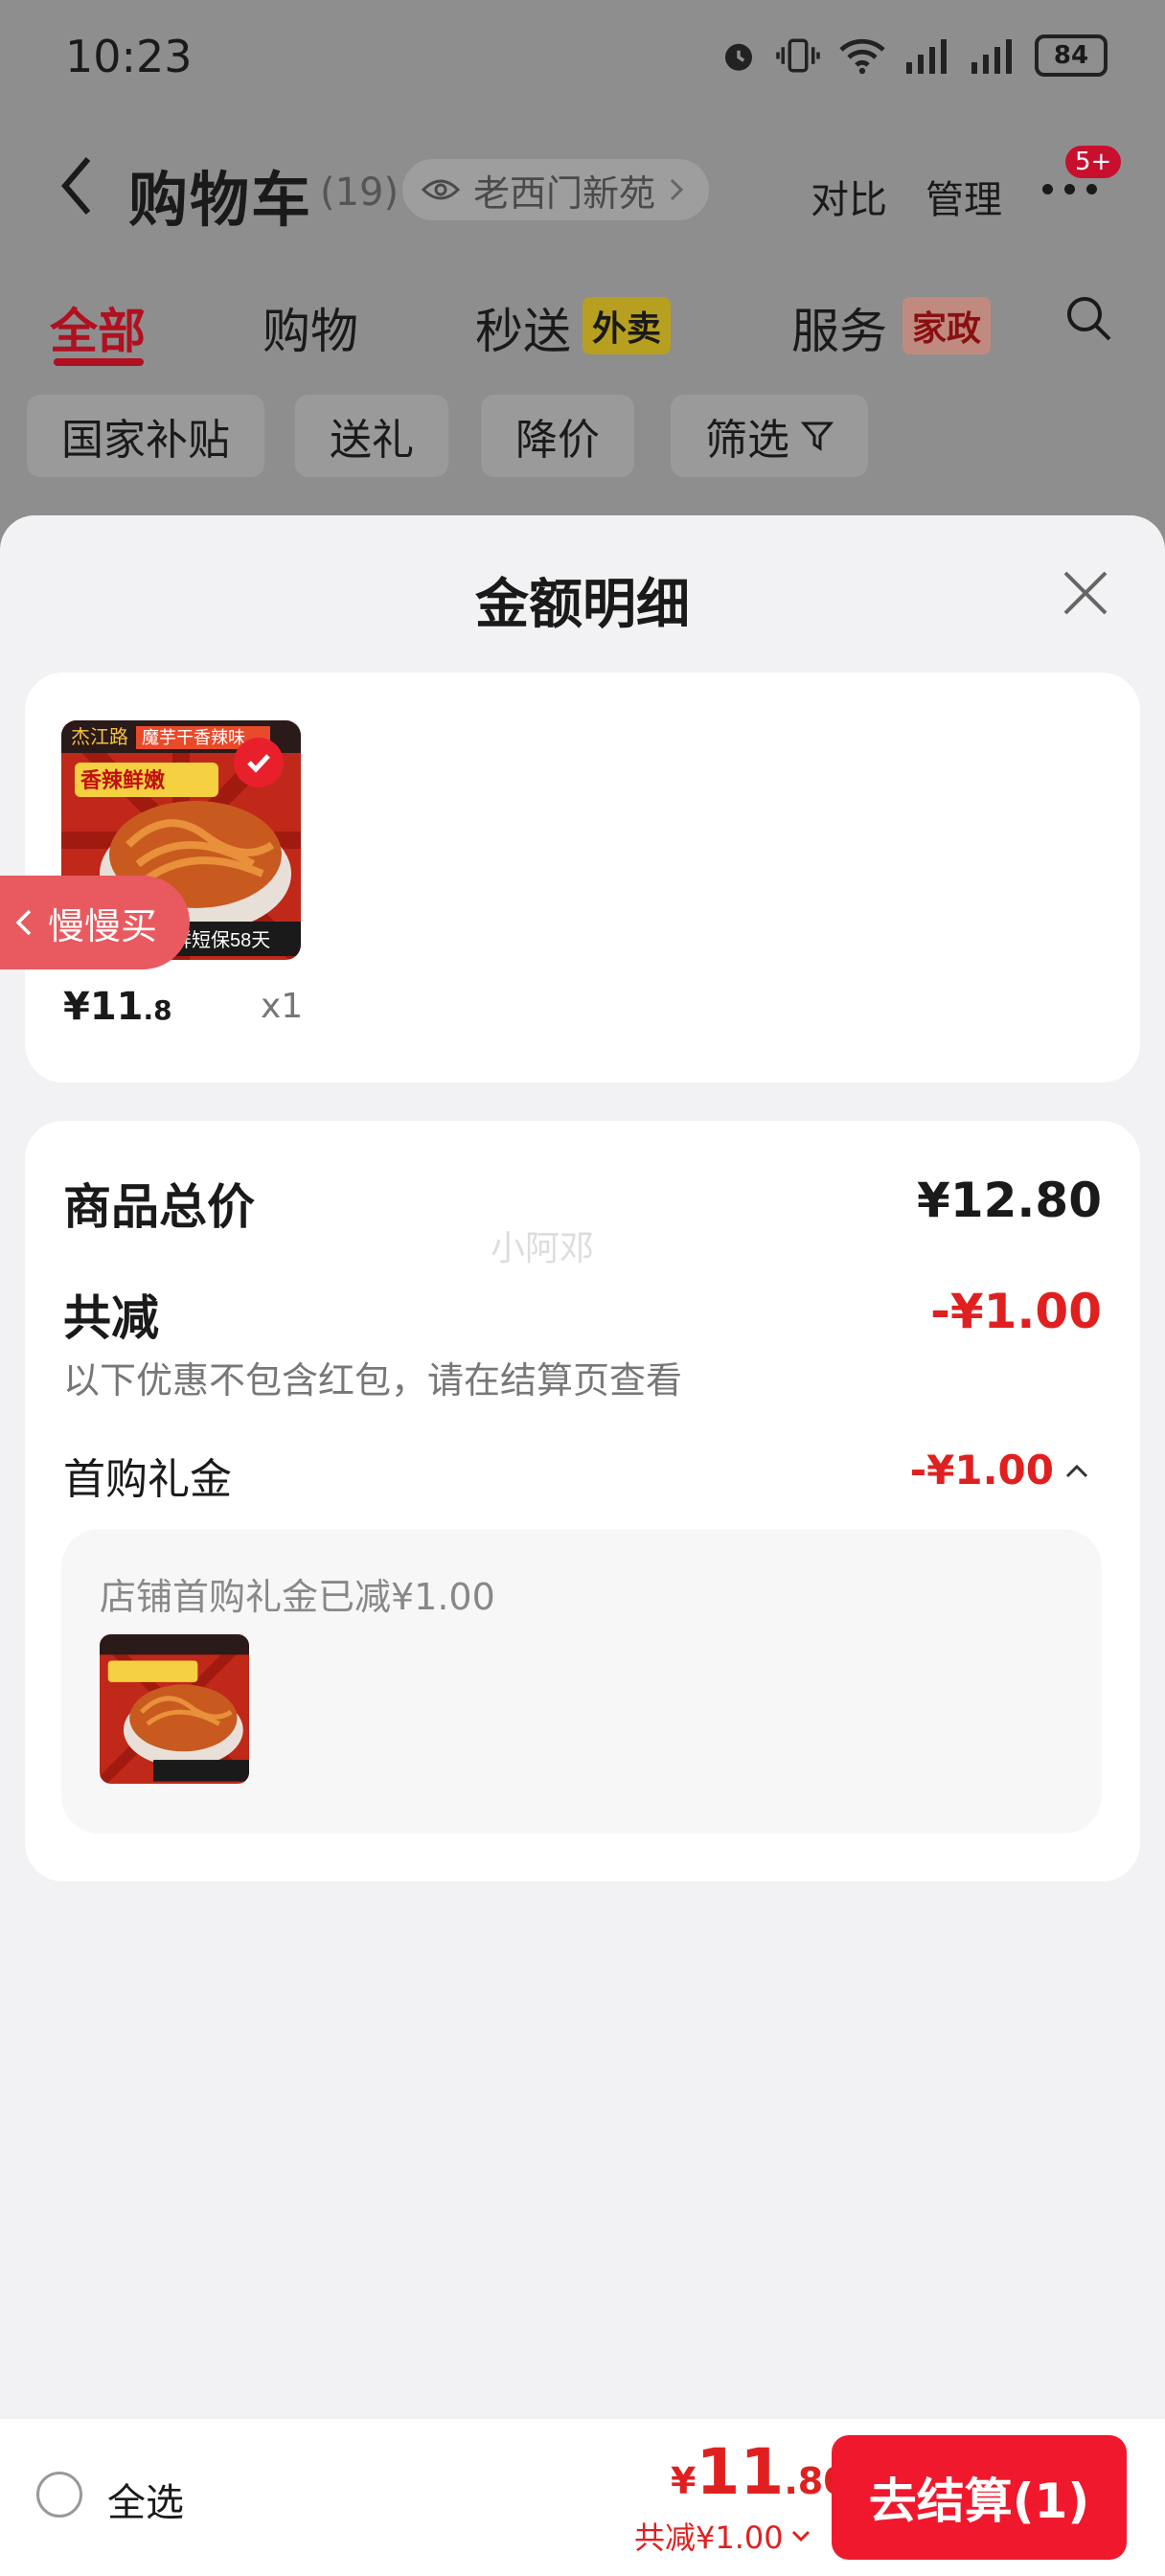 This screenshot has height=2576, width=1165. What do you see at coordinates (963, 196) in the screenshot?
I see `manage-button: 管理` at bounding box center [963, 196].